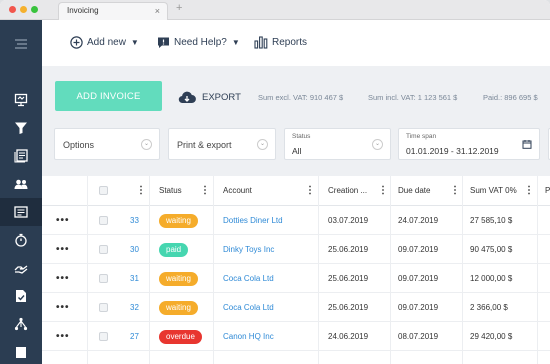  I want to click on creation-date: 25.06.2019, so click(348, 307).